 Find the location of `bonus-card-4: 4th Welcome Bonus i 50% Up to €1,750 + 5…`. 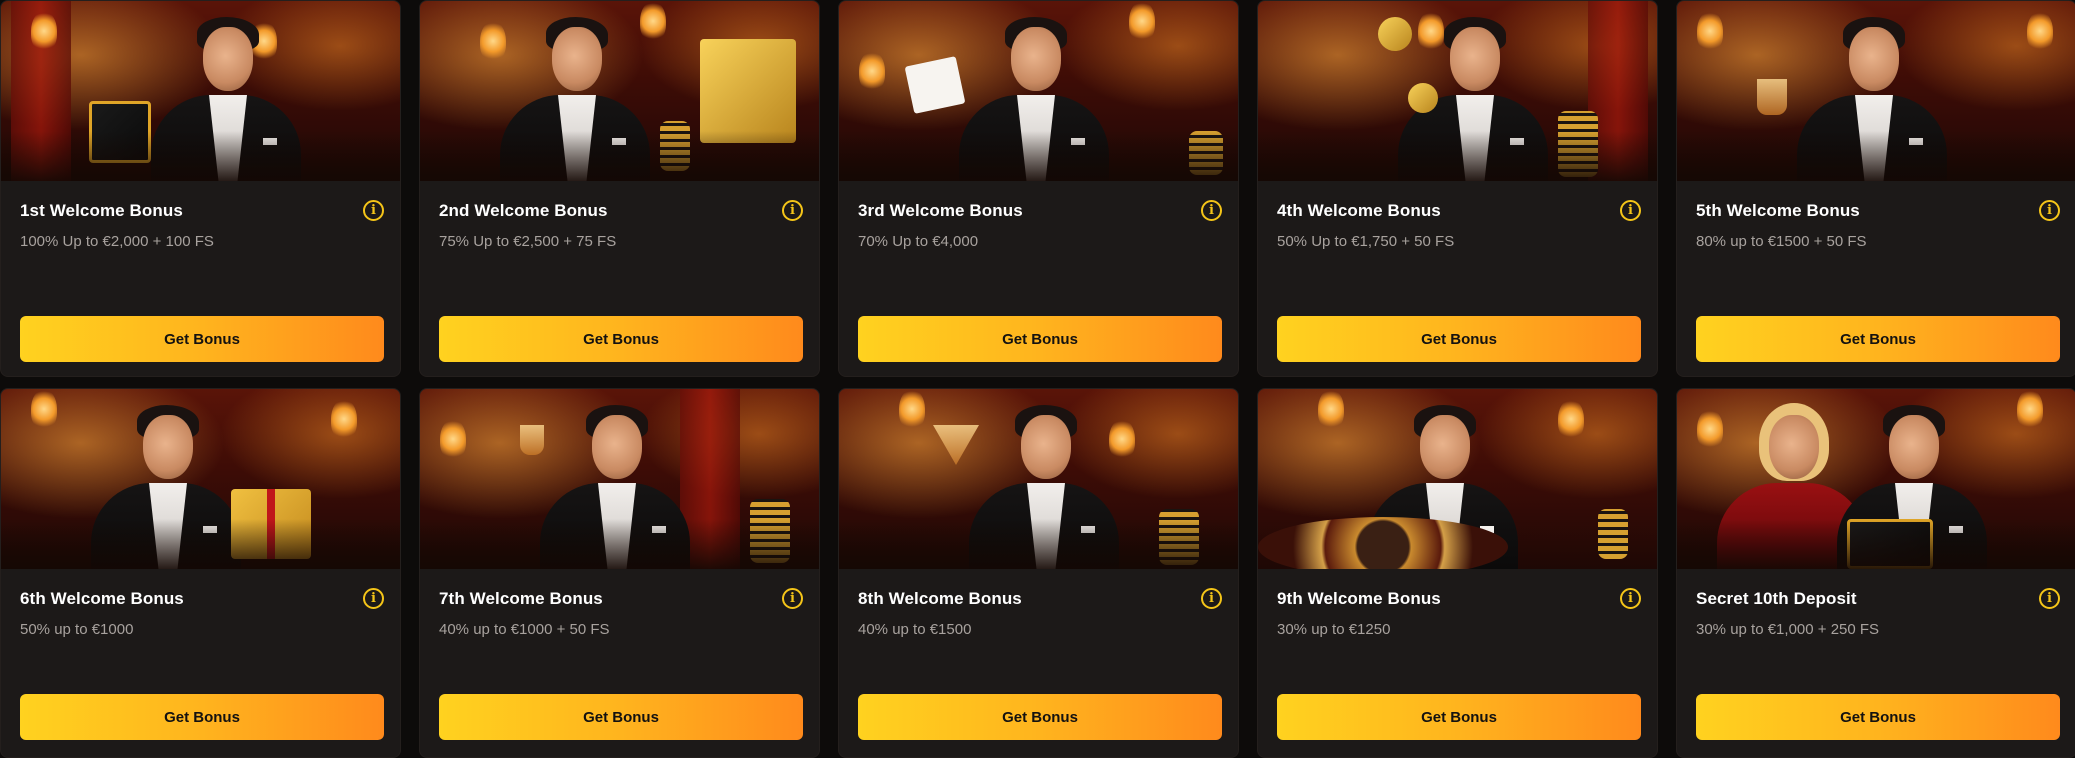

bonus-card-4: 4th Welcome Bonus i 50% Up to €1,750 + 5… is located at coordinates (1457, 188).